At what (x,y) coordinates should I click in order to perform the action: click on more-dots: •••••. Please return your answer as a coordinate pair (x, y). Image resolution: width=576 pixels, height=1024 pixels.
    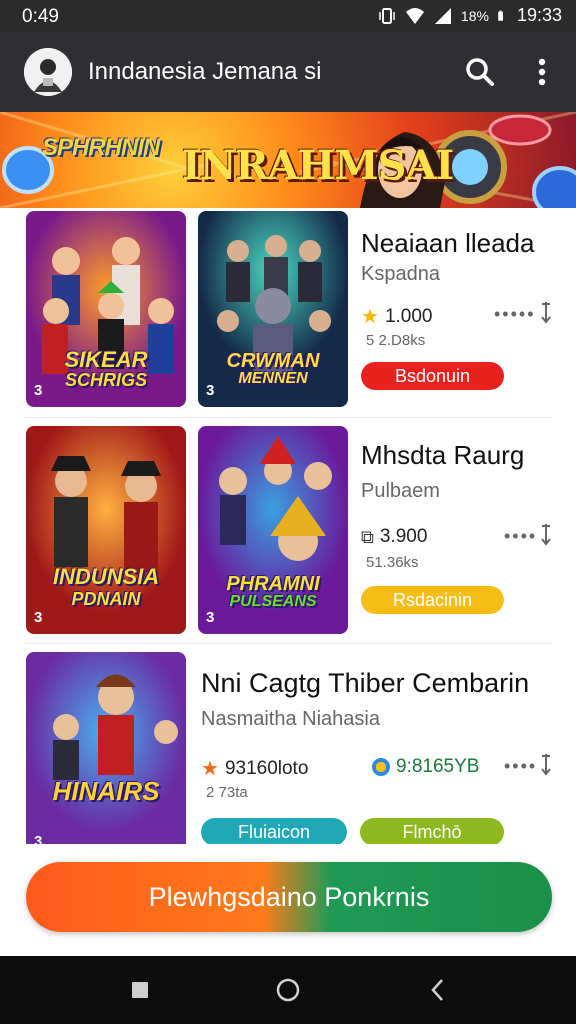
    Looking at the image, I should click on (515, 314).